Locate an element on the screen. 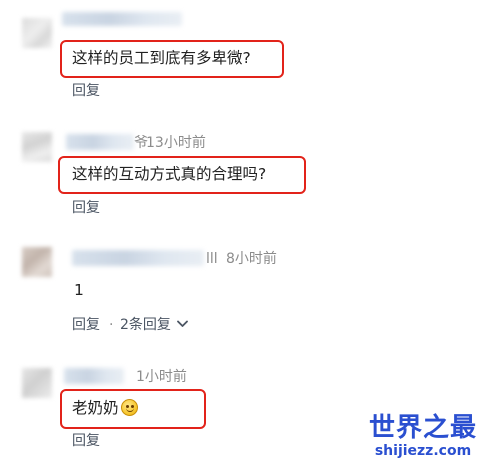  comment-text-row: 老奶奶 is located at coordinates (105, 408).